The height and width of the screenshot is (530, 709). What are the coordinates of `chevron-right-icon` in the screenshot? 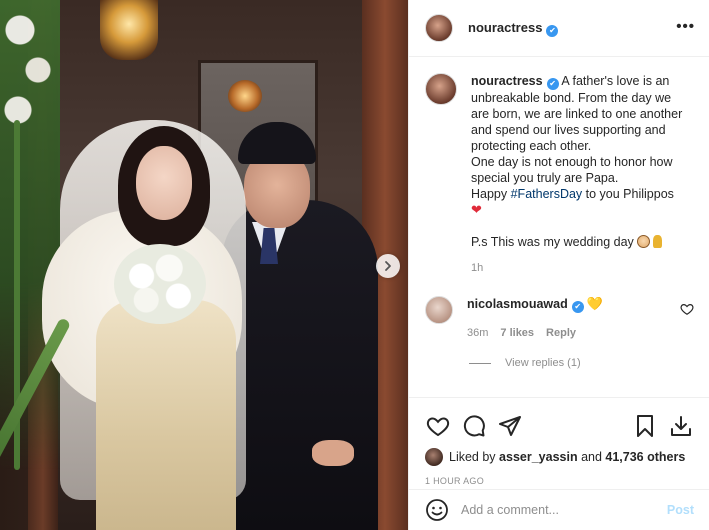 It's located at (388, 266).